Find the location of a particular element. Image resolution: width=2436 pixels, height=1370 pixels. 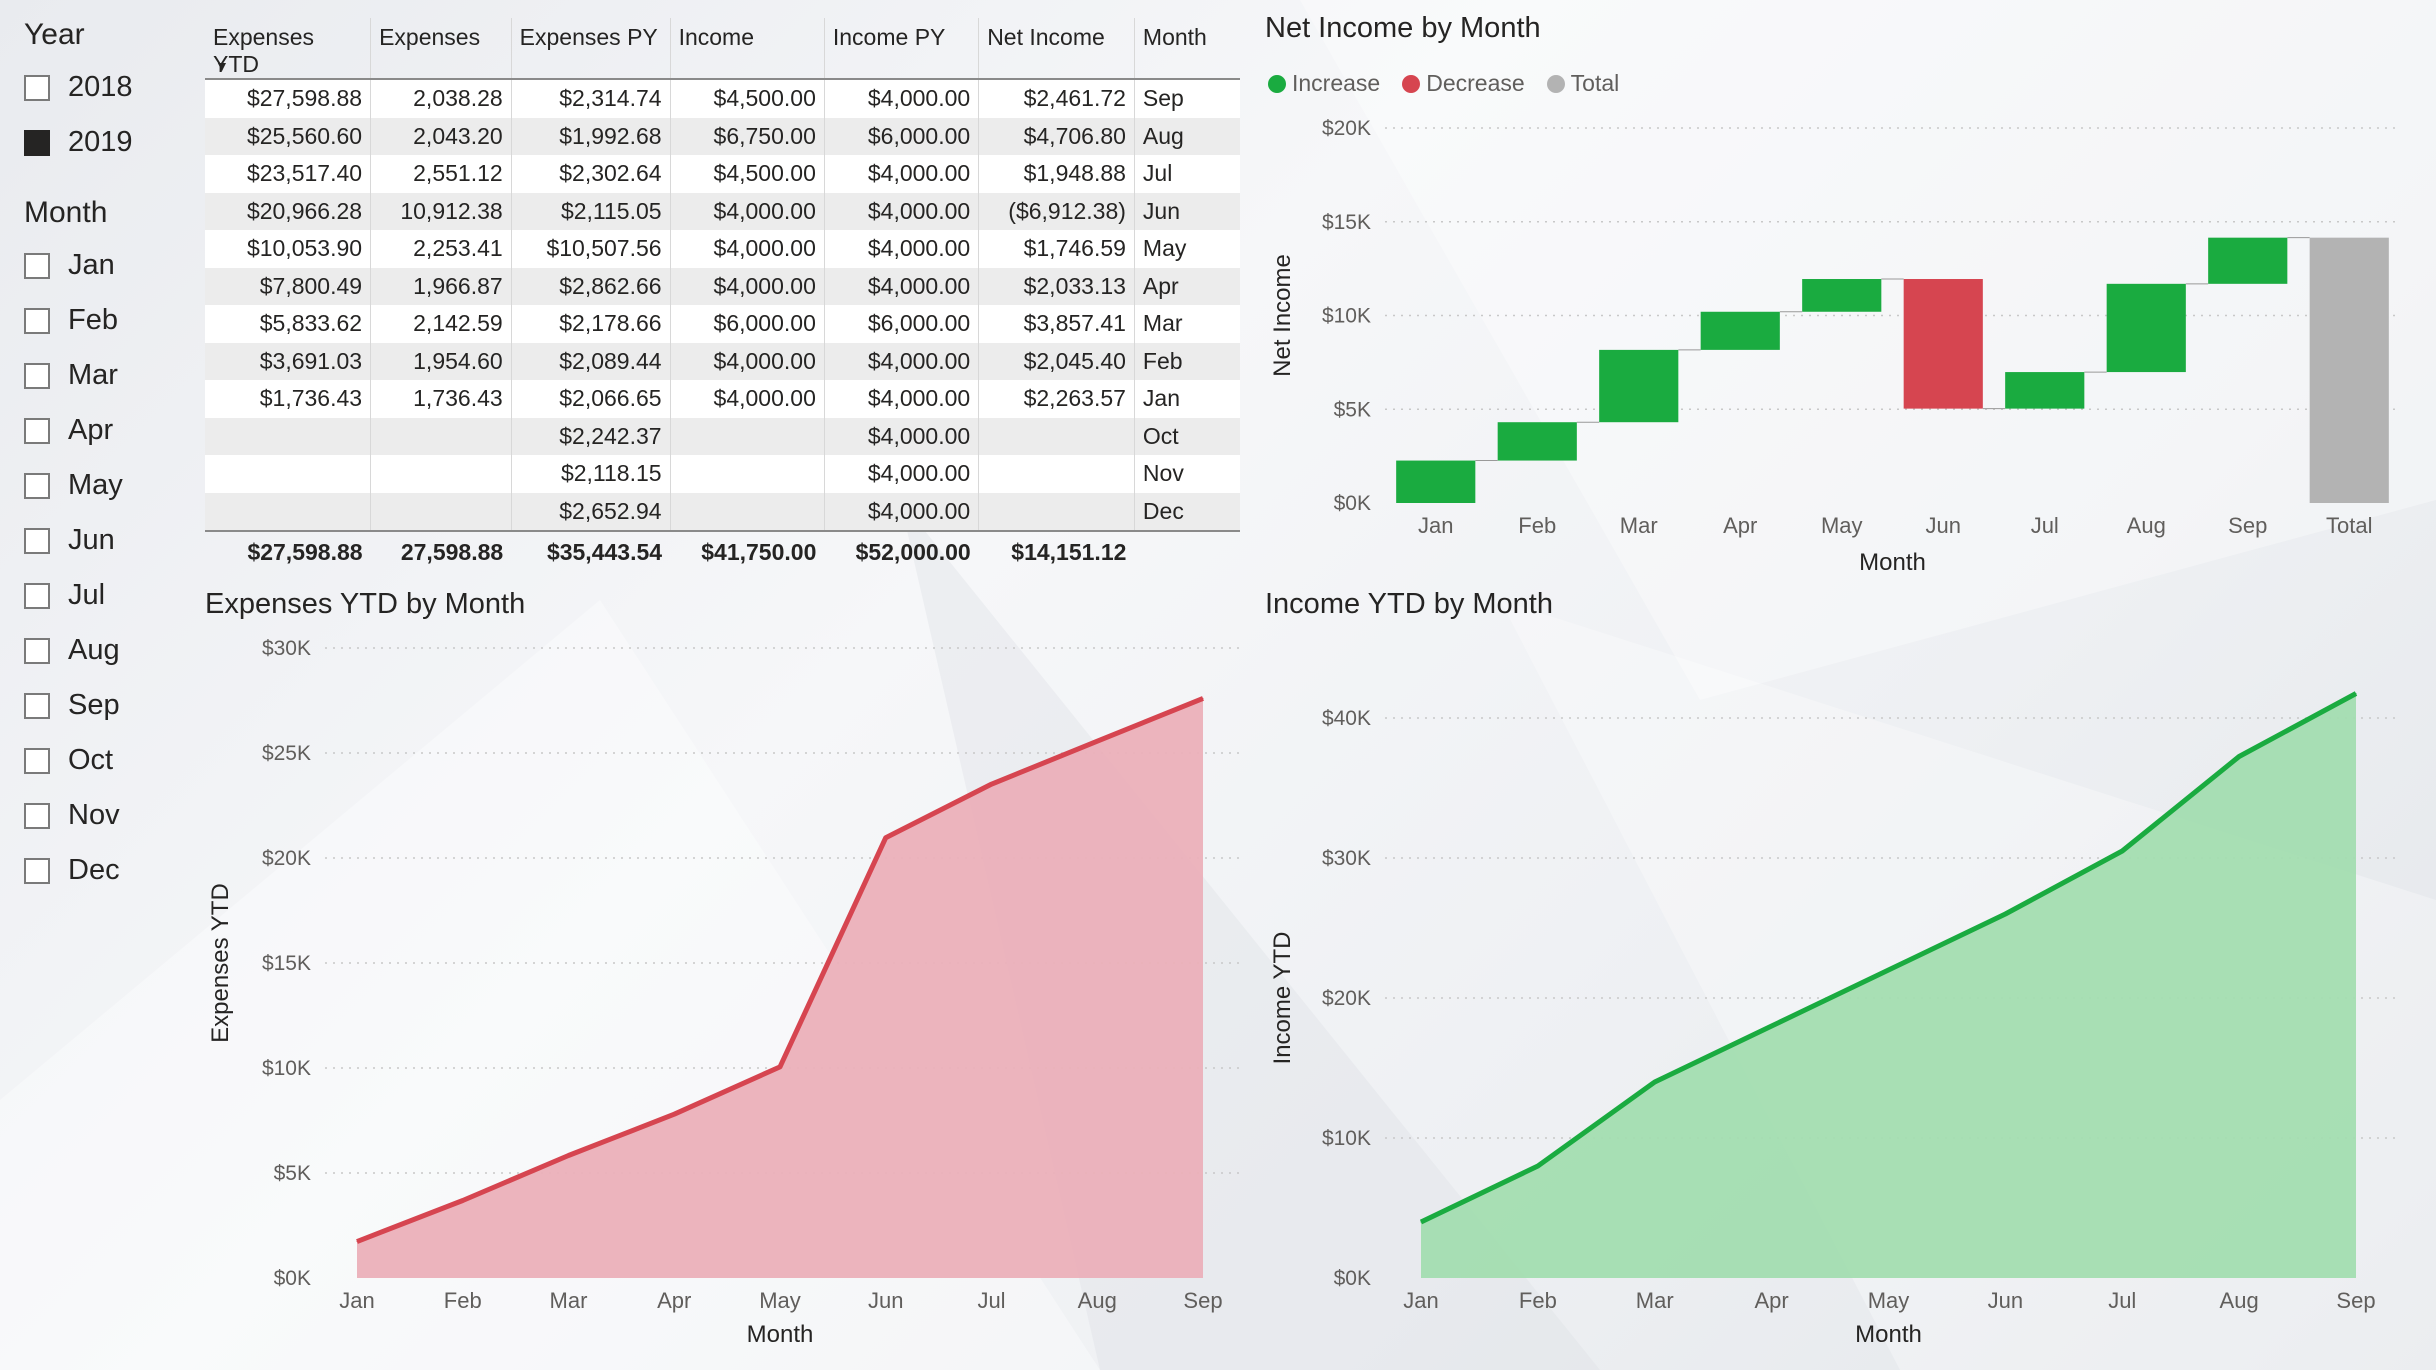

waterfall-bar-total is located at coordinates (2349, 370).